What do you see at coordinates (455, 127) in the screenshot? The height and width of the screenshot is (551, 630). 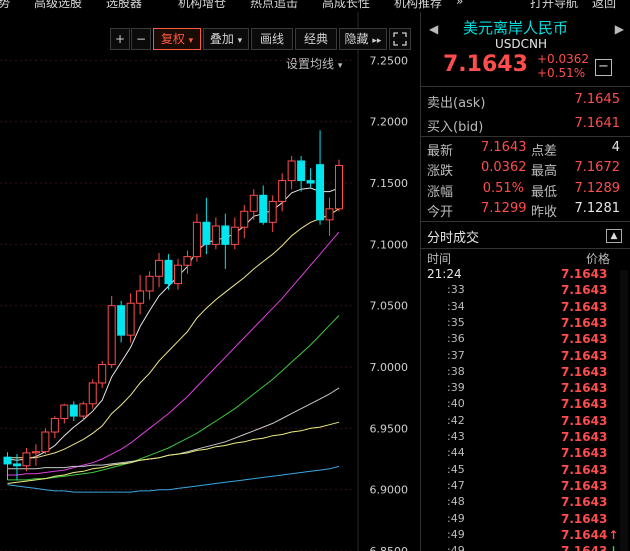 I see `bid-label: 买入(bid)` at bounding box center [455, 127].